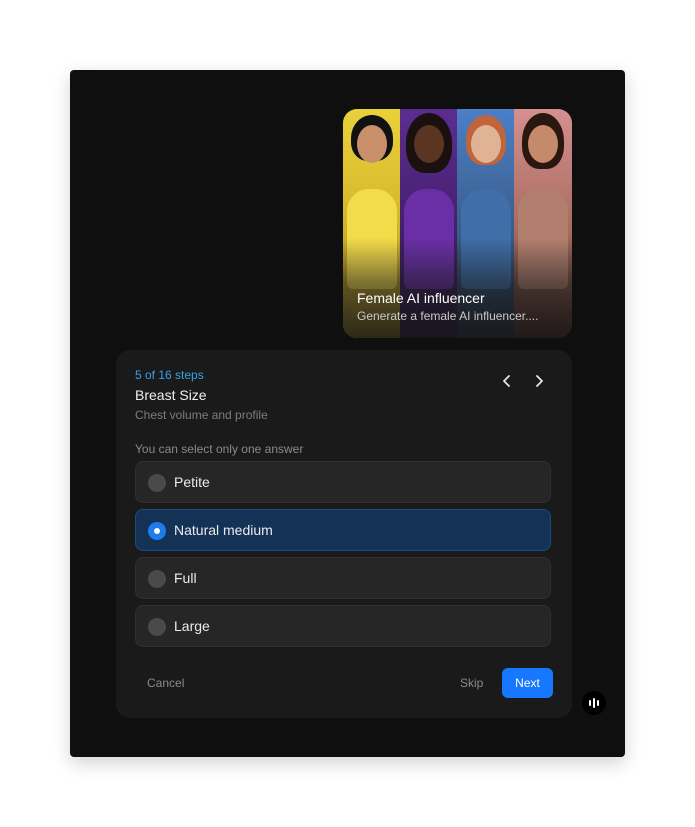 This screenshot has width=695, height=827. I want to click on question-title: Breast Size, so click(171, 395).